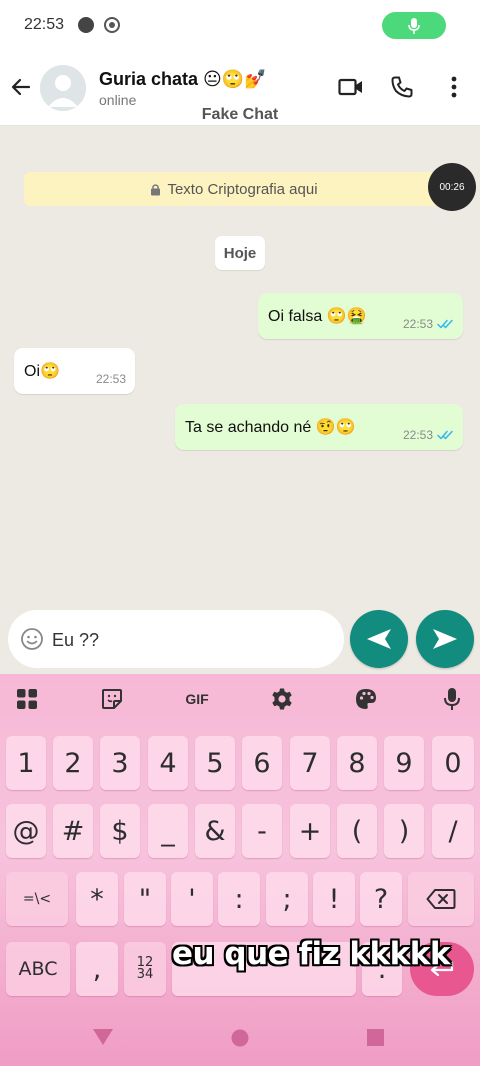  I want to click on nav-home-icon, so click(240, 1038).